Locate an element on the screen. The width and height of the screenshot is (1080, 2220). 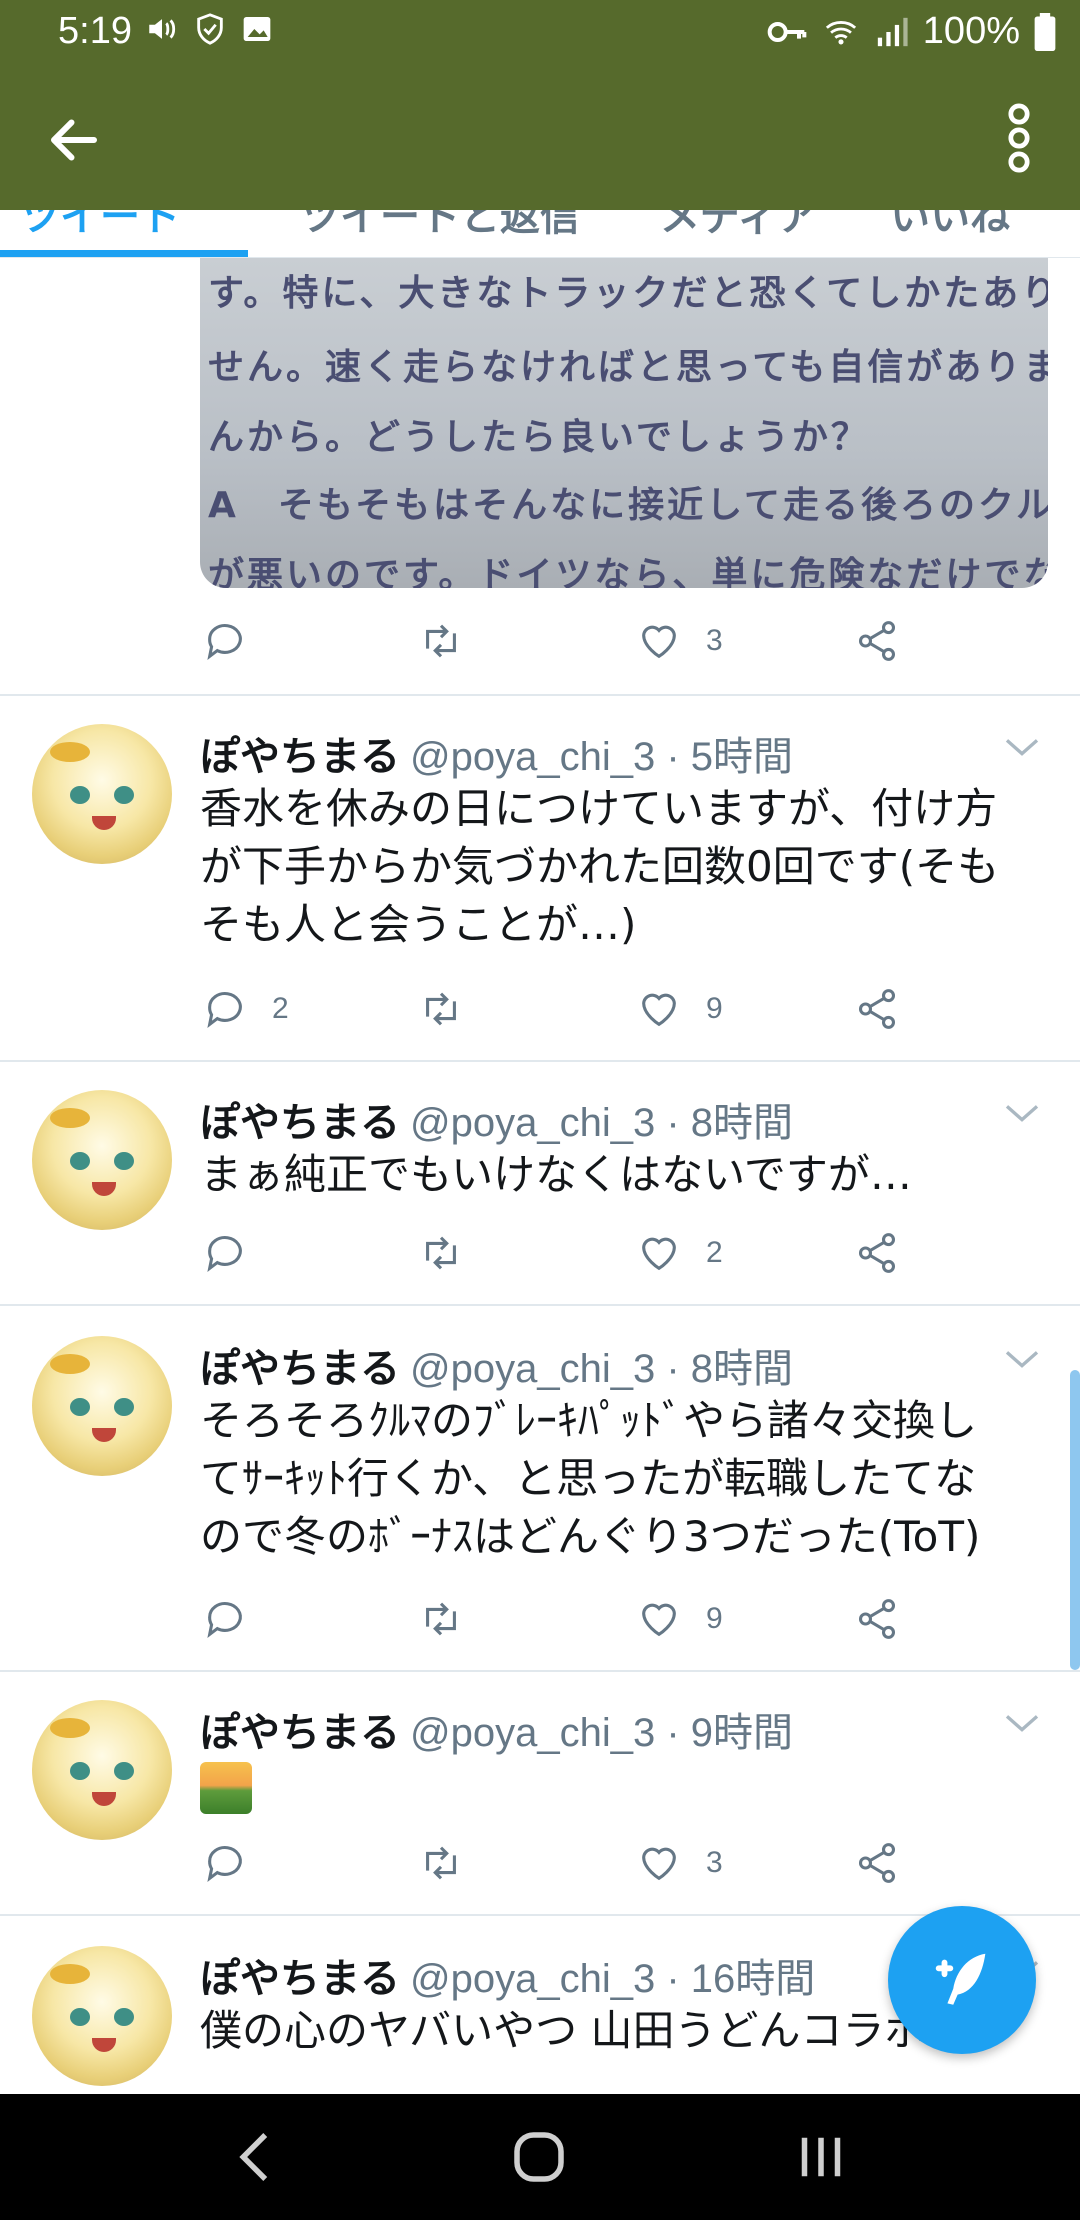
reply-count: 2 is located at coordinates (280, 1008).